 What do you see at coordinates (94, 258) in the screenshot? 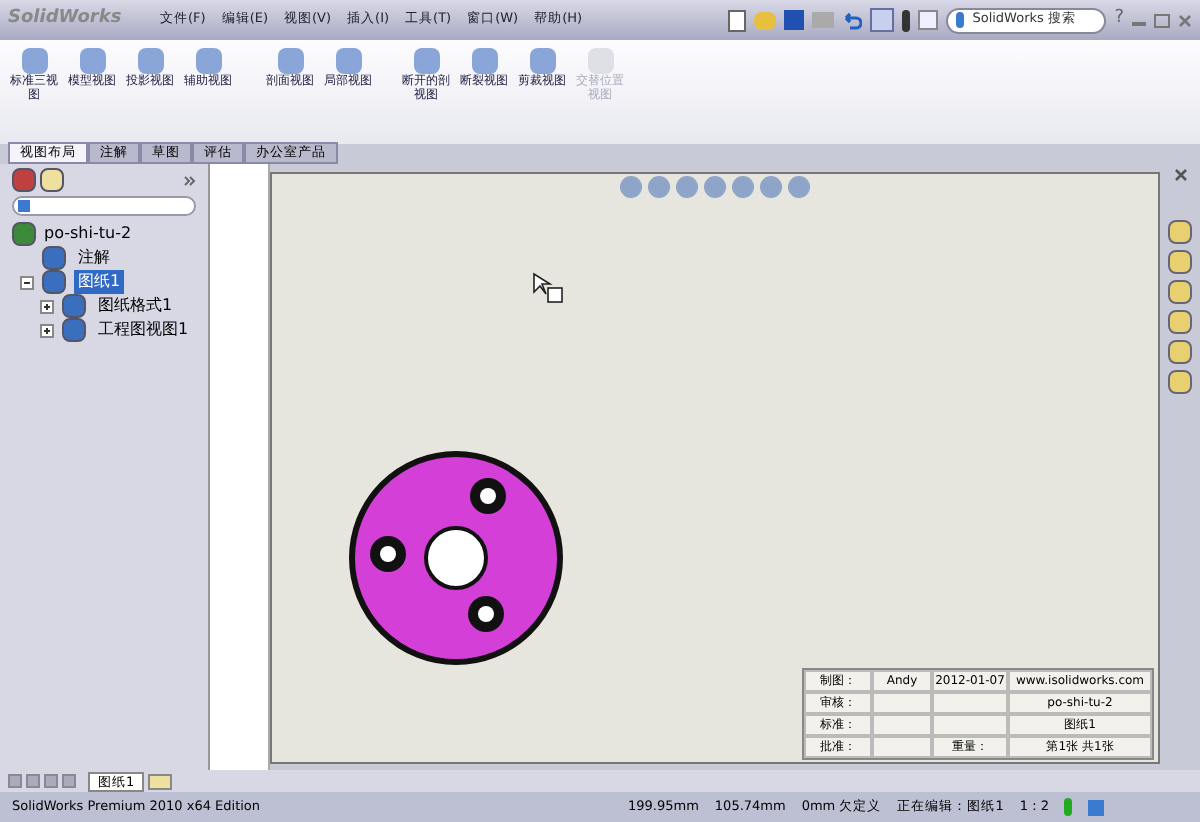
I see `tree-item: 注解` at bounding box center [94, 258].